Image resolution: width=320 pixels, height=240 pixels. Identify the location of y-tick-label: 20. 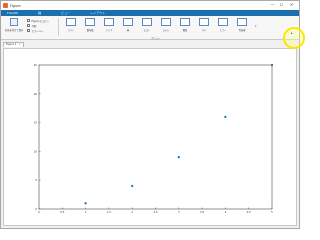
(36, 94).